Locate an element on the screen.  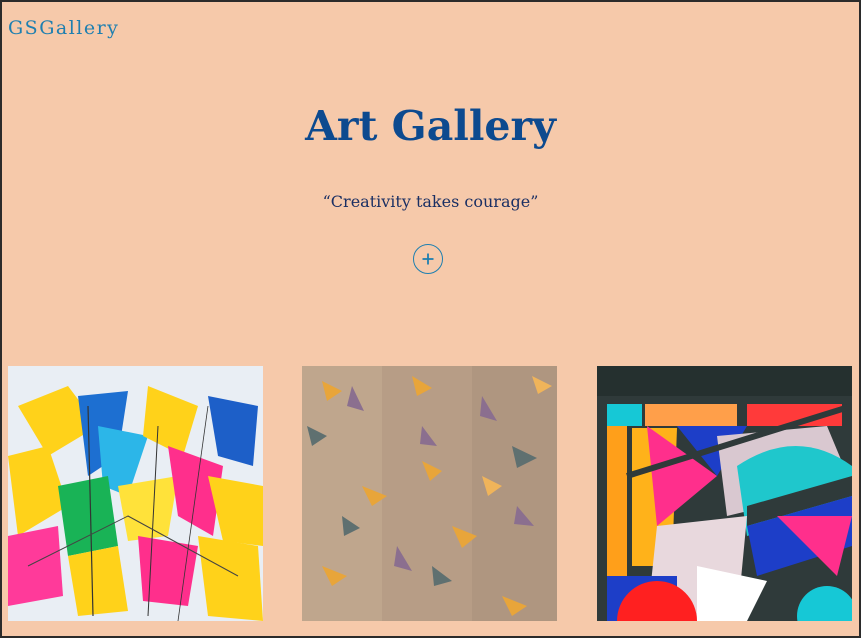
plus-icon is located at coordinates (428, 259).